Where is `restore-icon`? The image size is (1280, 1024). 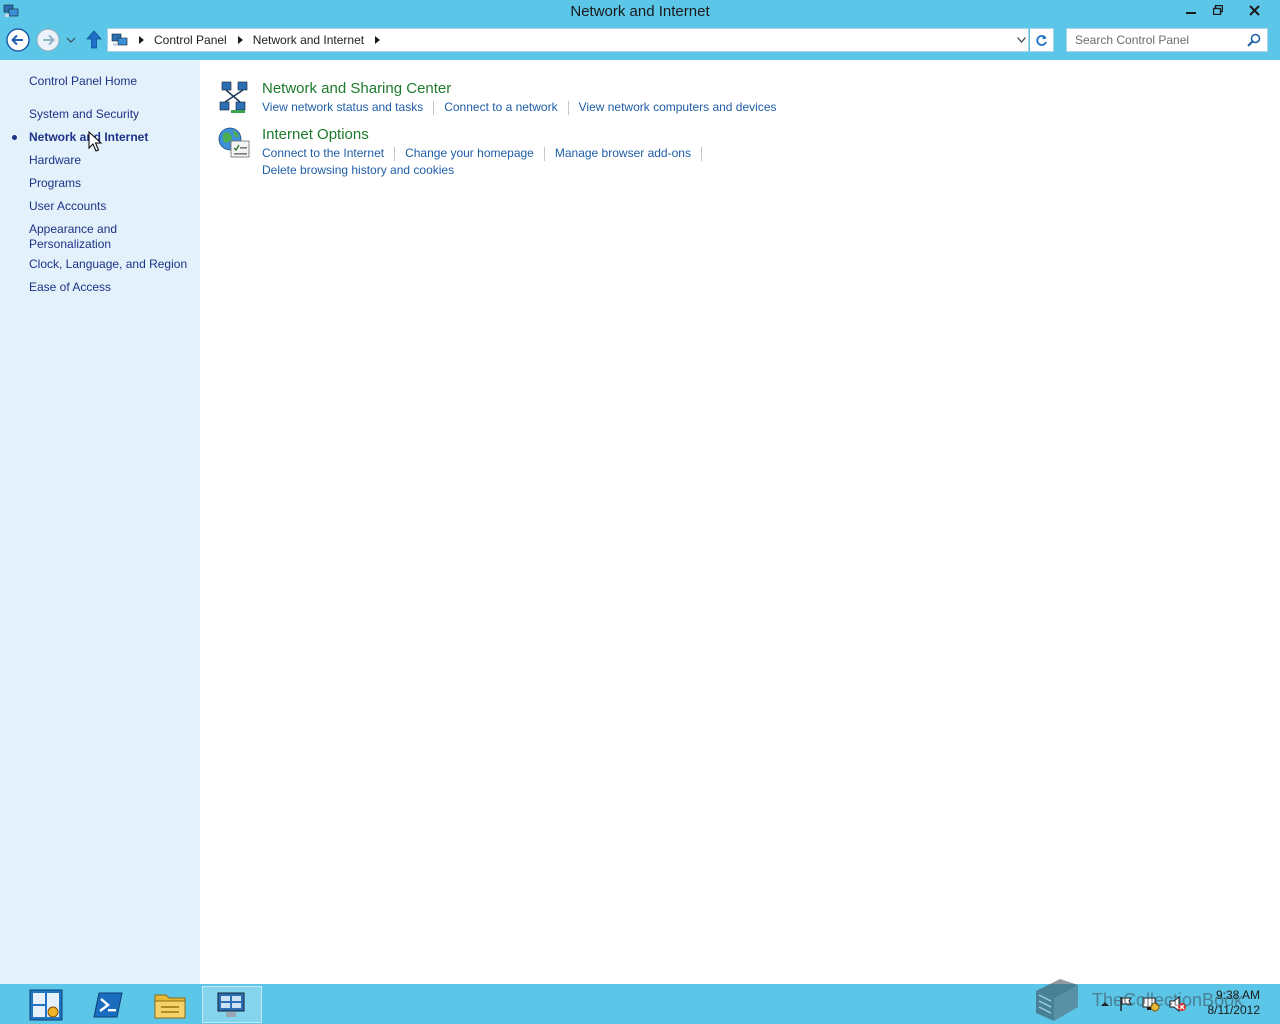 restore-icon is located at coordinates (1218, 10).